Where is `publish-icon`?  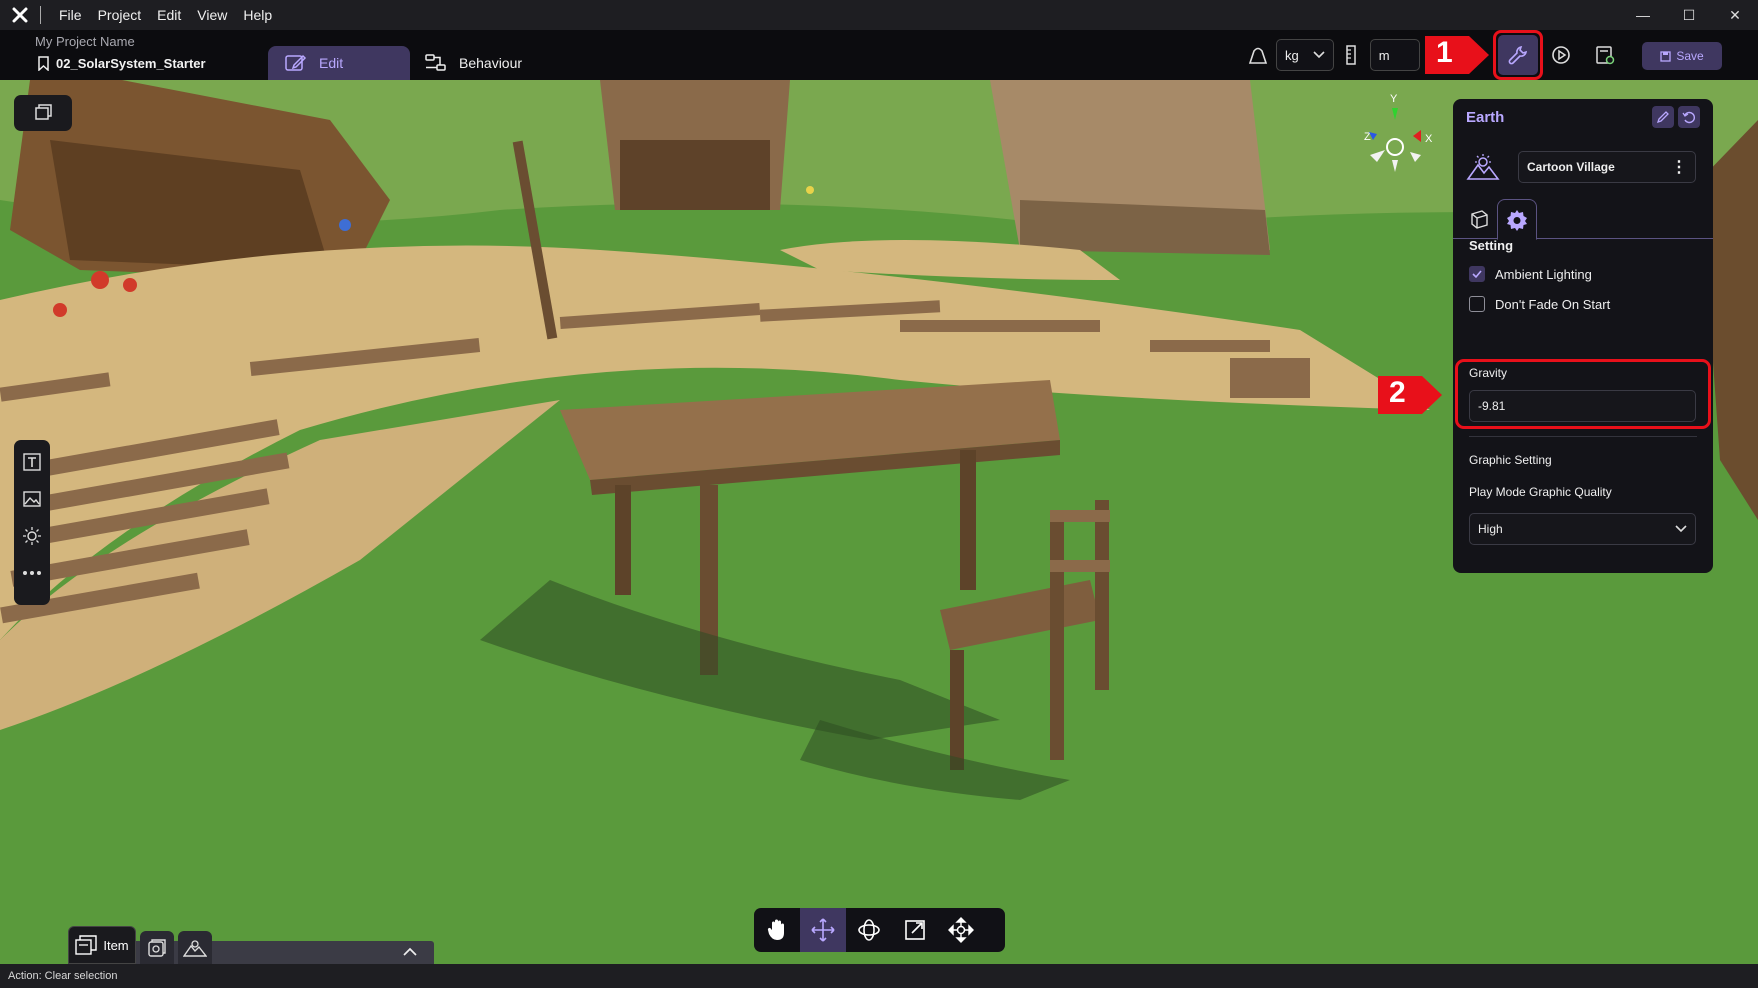 publish-icon is located at coordinates (1605, 55).